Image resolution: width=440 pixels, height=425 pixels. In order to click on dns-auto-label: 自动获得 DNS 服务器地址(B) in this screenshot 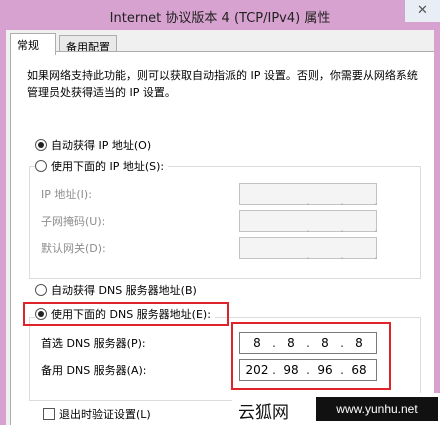, I will do `click(124, 290)`.